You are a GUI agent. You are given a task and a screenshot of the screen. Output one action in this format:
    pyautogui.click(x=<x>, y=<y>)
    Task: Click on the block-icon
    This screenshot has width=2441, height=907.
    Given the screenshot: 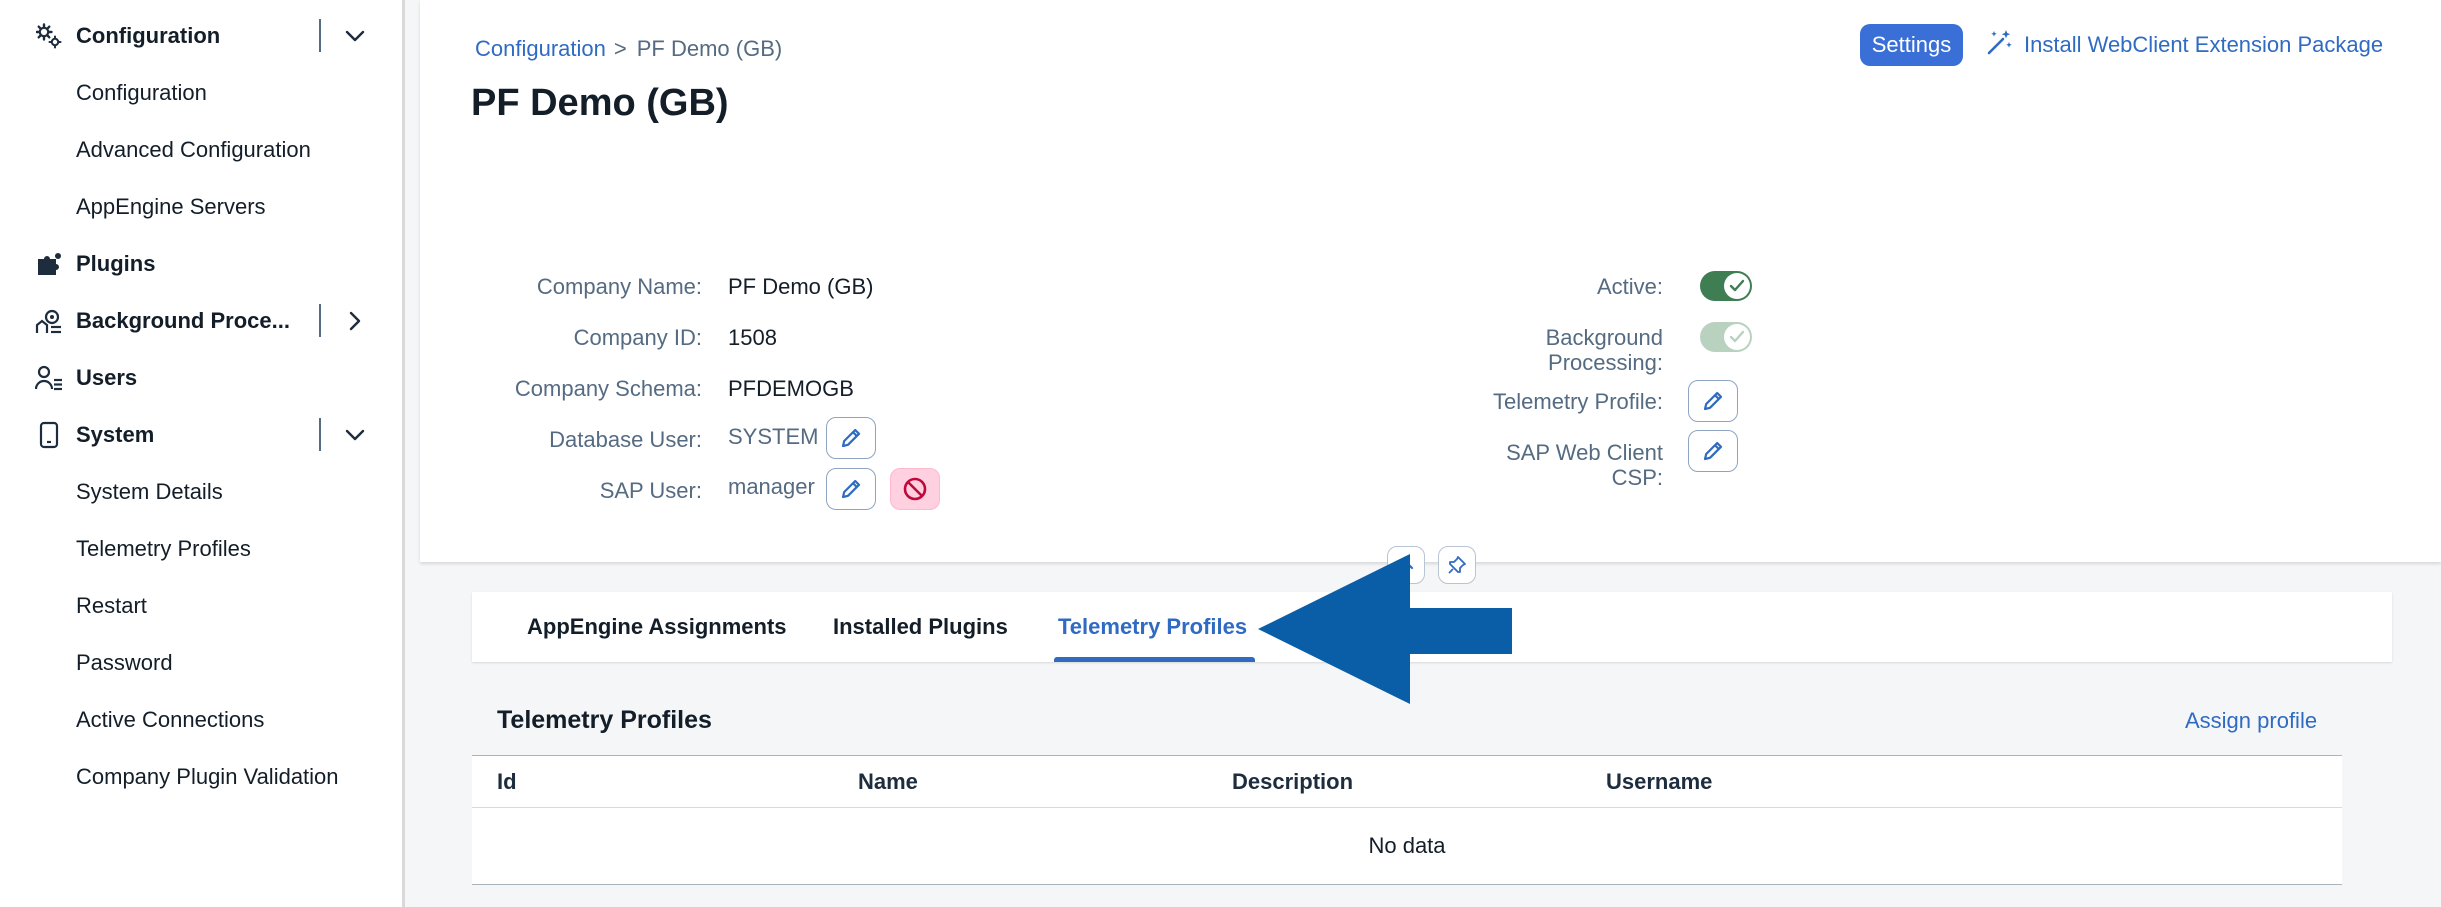 What is the action you would take?
    pyautogui.click(x=915, y=489)
    